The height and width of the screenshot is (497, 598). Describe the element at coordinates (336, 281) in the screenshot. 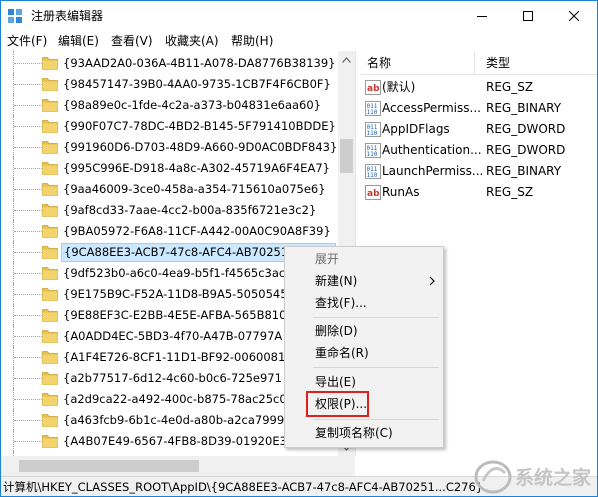

I see `context-menu-item-label: 新建(N)` at that location.